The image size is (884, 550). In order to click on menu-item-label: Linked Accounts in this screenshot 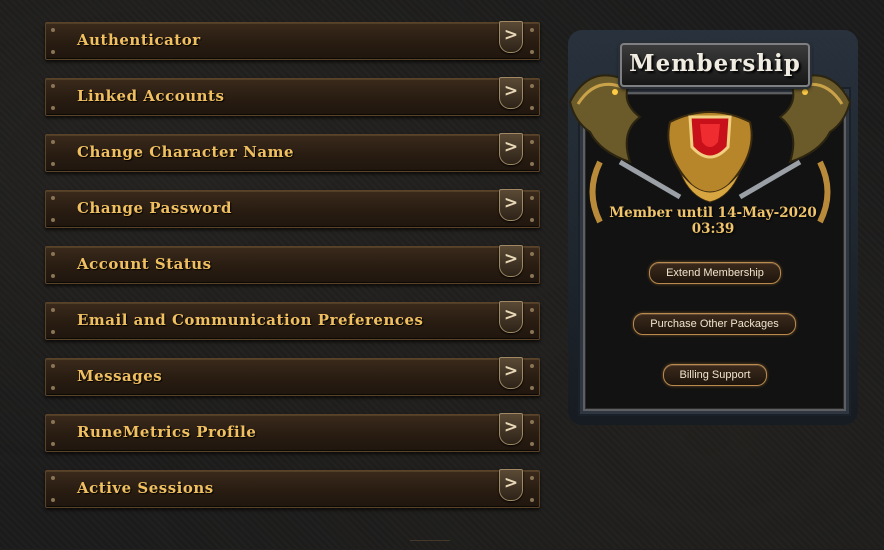, I will do `click(151, 96)`.